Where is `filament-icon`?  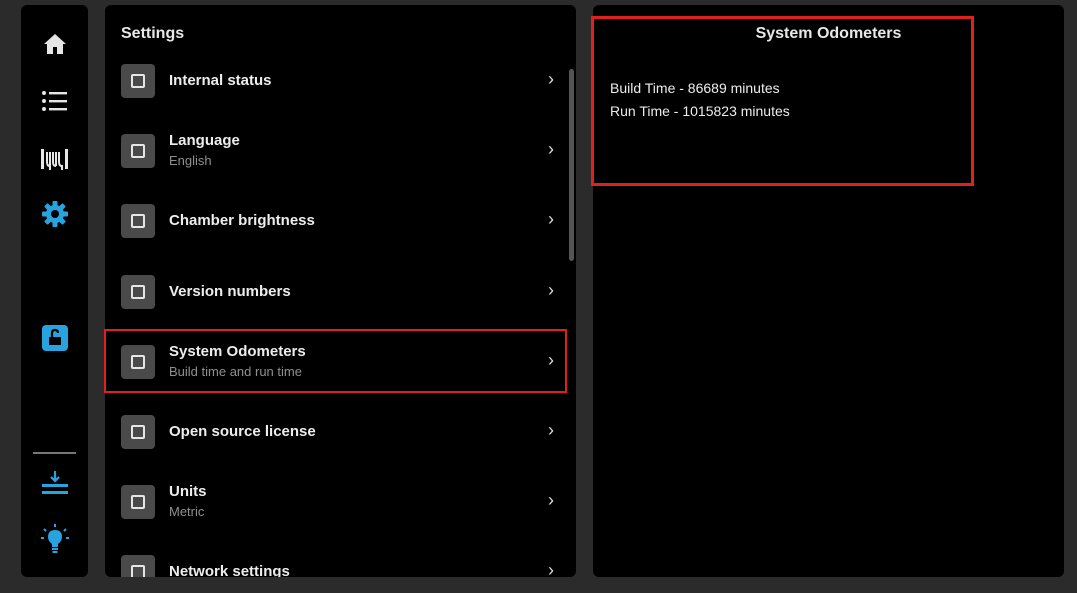 filament-icon is located at coordinates (54, 159).